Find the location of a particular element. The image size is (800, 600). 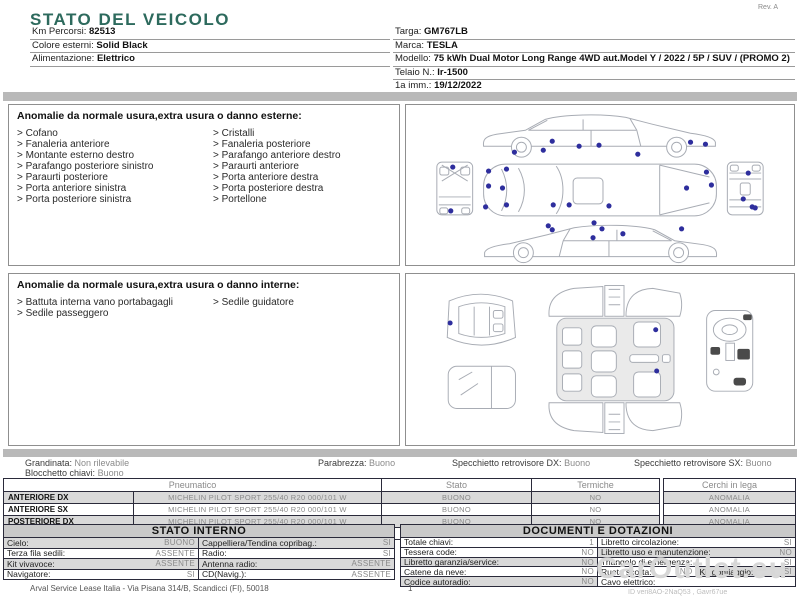

anomaly-item: Fanaleria posteriore is located at coordinates (302, 144).